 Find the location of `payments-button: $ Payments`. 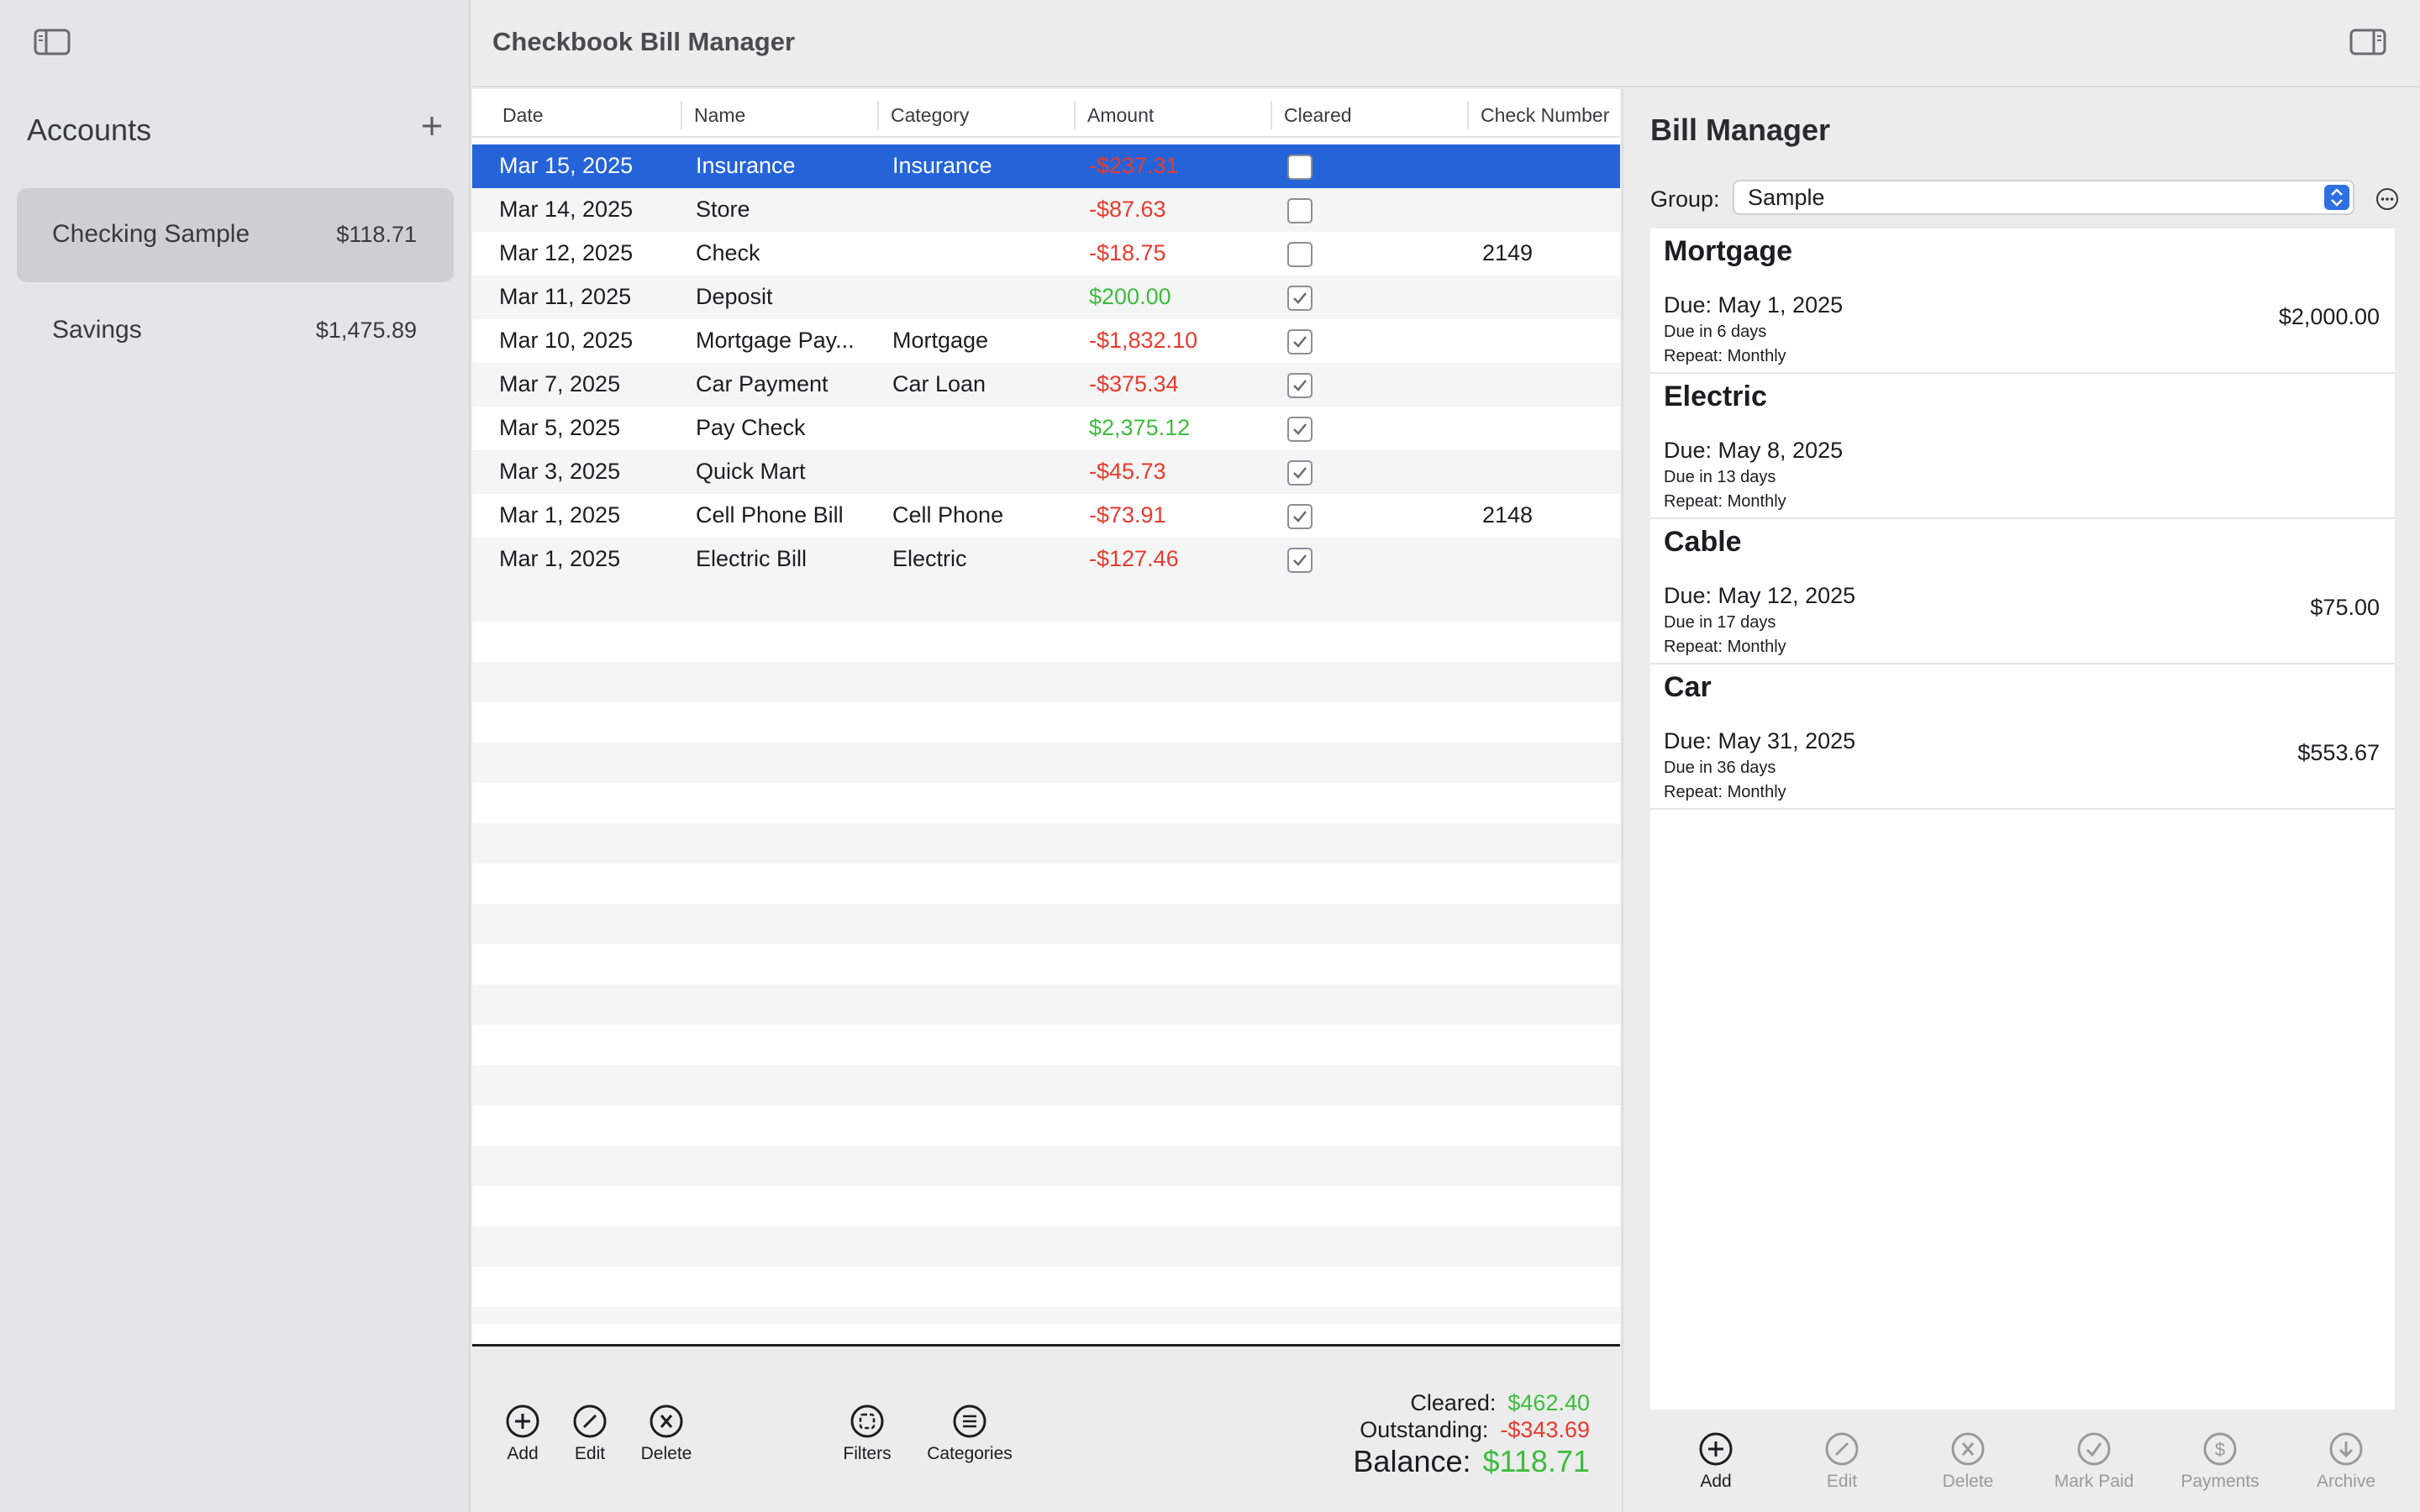

payments-button: $ Payments is located at coordinates (2220, 1461).